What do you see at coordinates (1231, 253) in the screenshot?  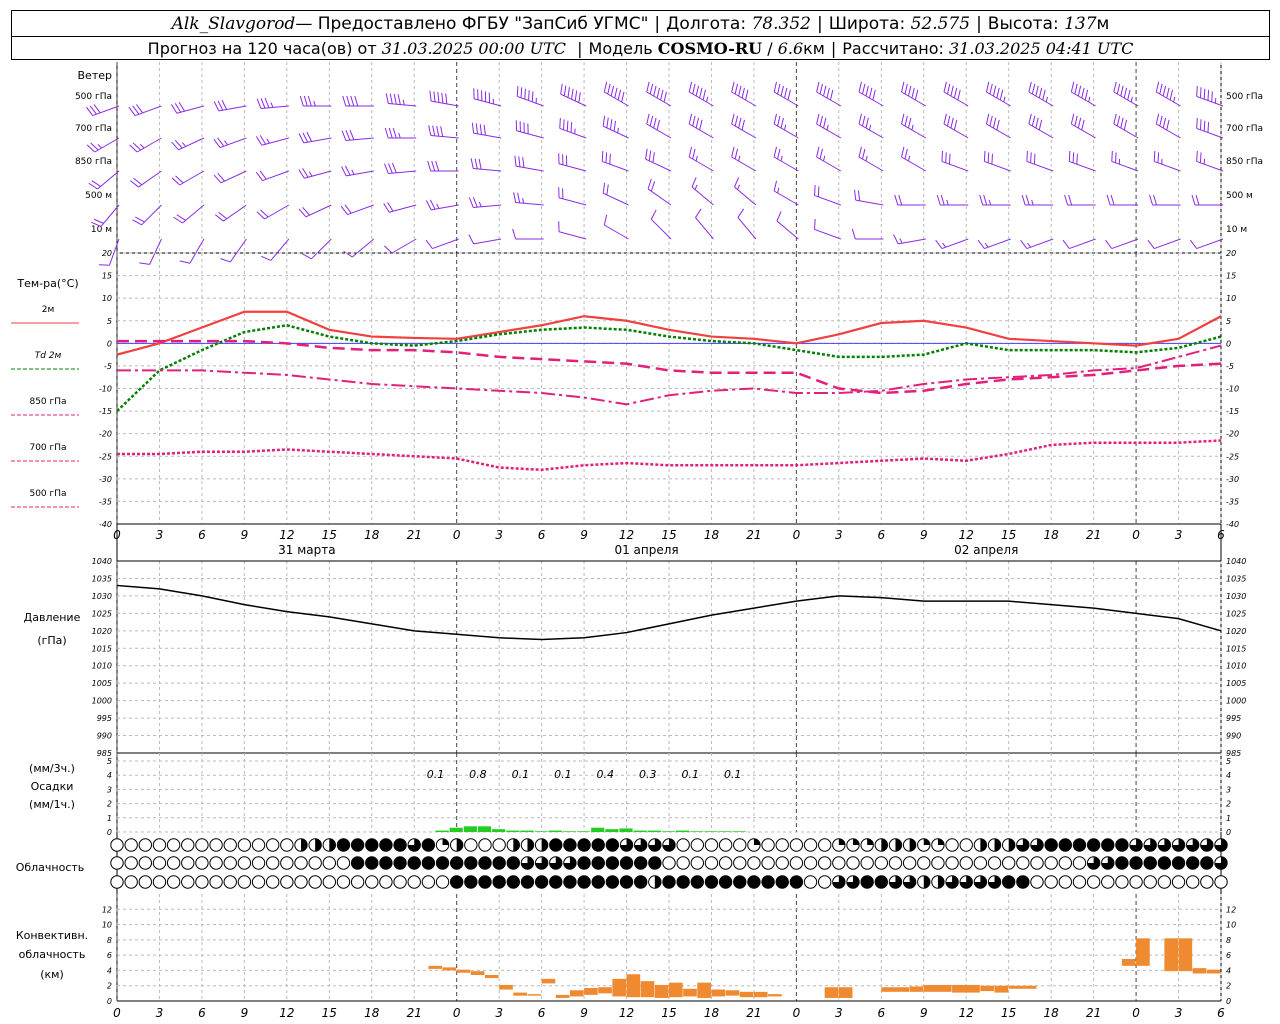 I see `temp-ytick-right: 20` at bounding box center [1231, 253].